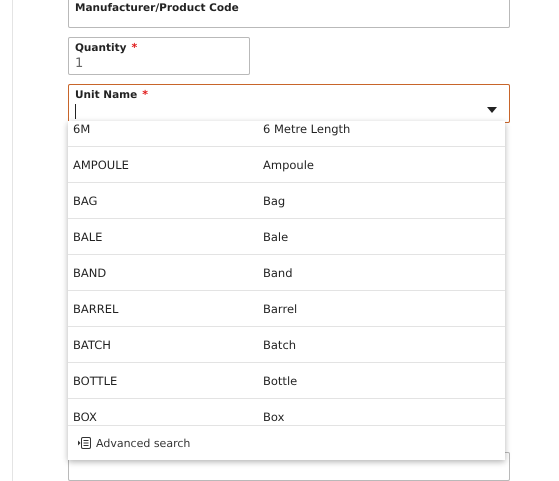 The width and height of the screenshot is (559, 481). What do you see at coordinates (286, 134) in the screenshot?
I see `dropdown-option: 6M 6 Metre Length` at bounding box center [286, 134].